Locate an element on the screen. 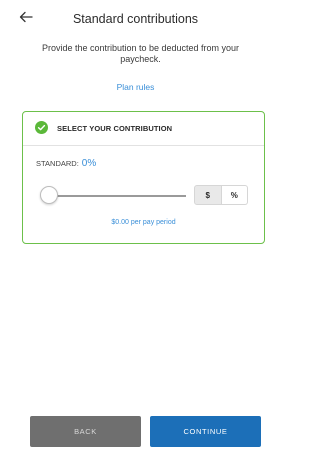 The height and width of the screenshot is (463, 320). card-header: SELECT YOUR CONTRIBUTION is located at coordinates (143, 129).